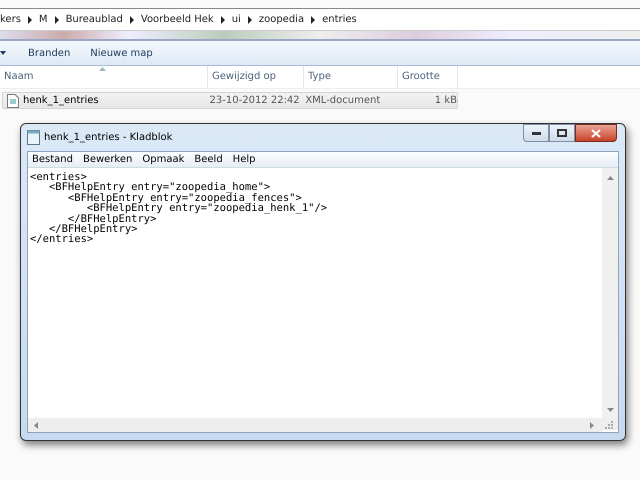 The image size is (640, 480). Describe the element at coordinates (320, 19) in the screenshot. I see `address-bar: kers M Bureaublad Voorbeeld Hek ui zoopedia entries` at that location.